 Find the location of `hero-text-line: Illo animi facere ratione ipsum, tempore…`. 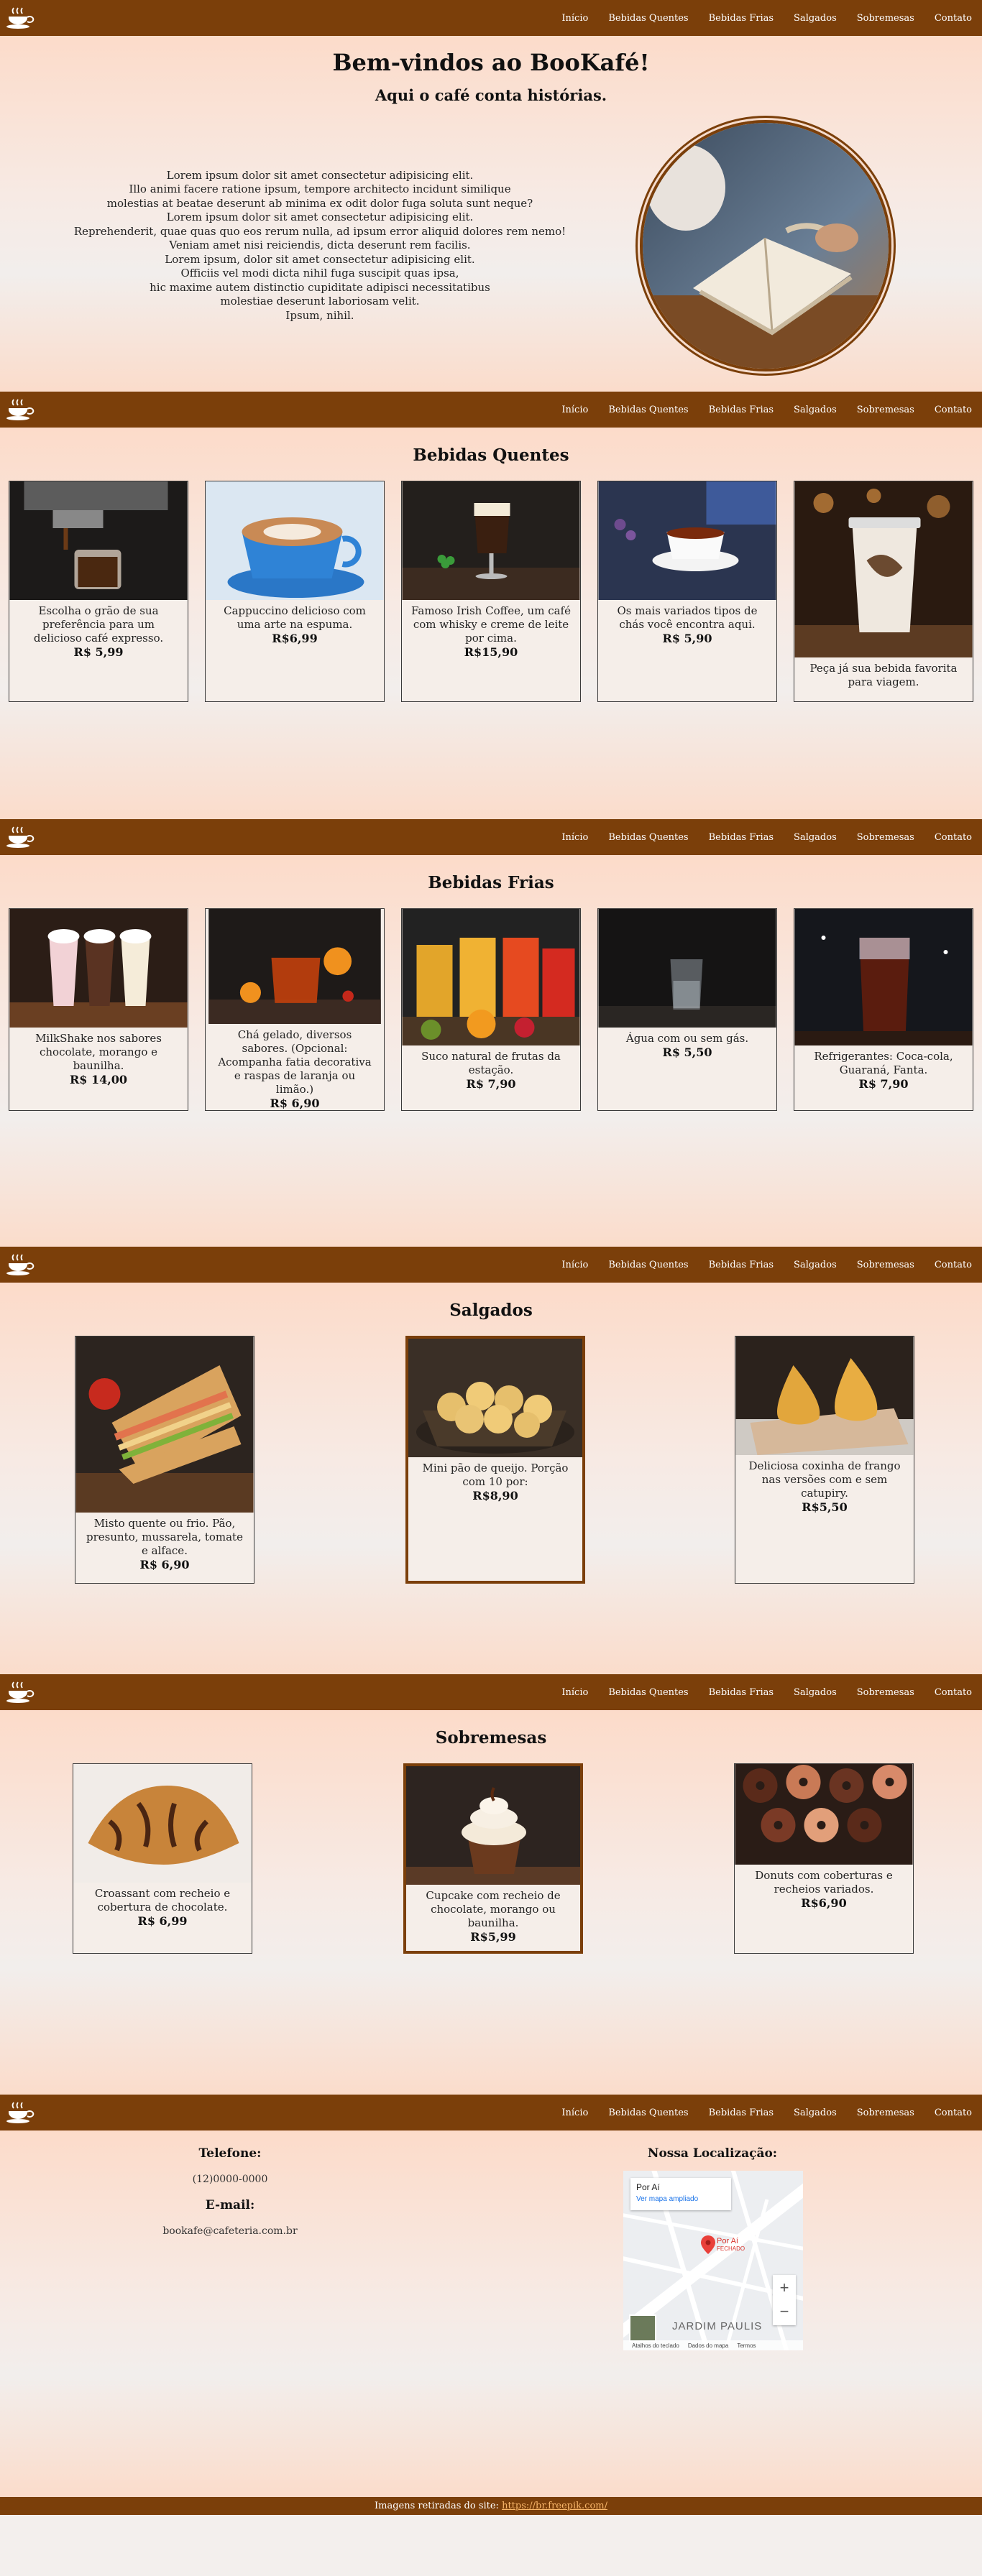

hero-text-line: Illo animi facere ratione ipsum, tempore… is located at coordinates (320, 190).